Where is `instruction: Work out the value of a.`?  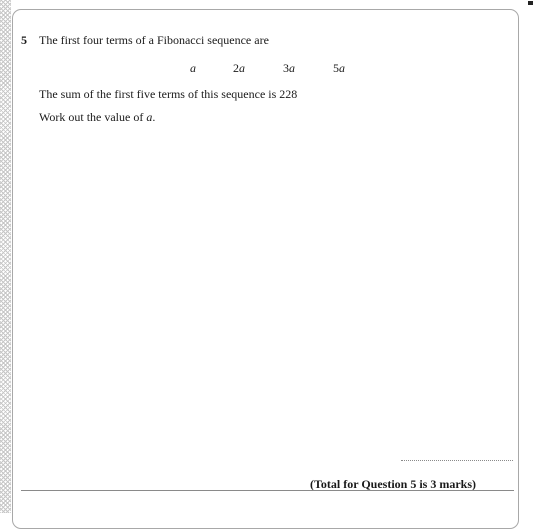 instruction: Work out the value of a. is located at coordinates (97, 117).